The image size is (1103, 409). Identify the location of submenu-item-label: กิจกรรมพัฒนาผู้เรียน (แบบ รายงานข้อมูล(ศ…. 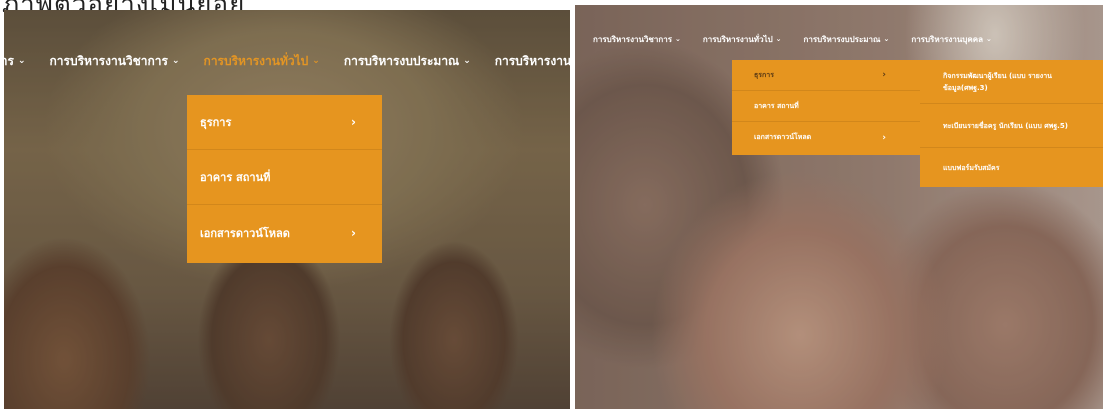
(997, 81).